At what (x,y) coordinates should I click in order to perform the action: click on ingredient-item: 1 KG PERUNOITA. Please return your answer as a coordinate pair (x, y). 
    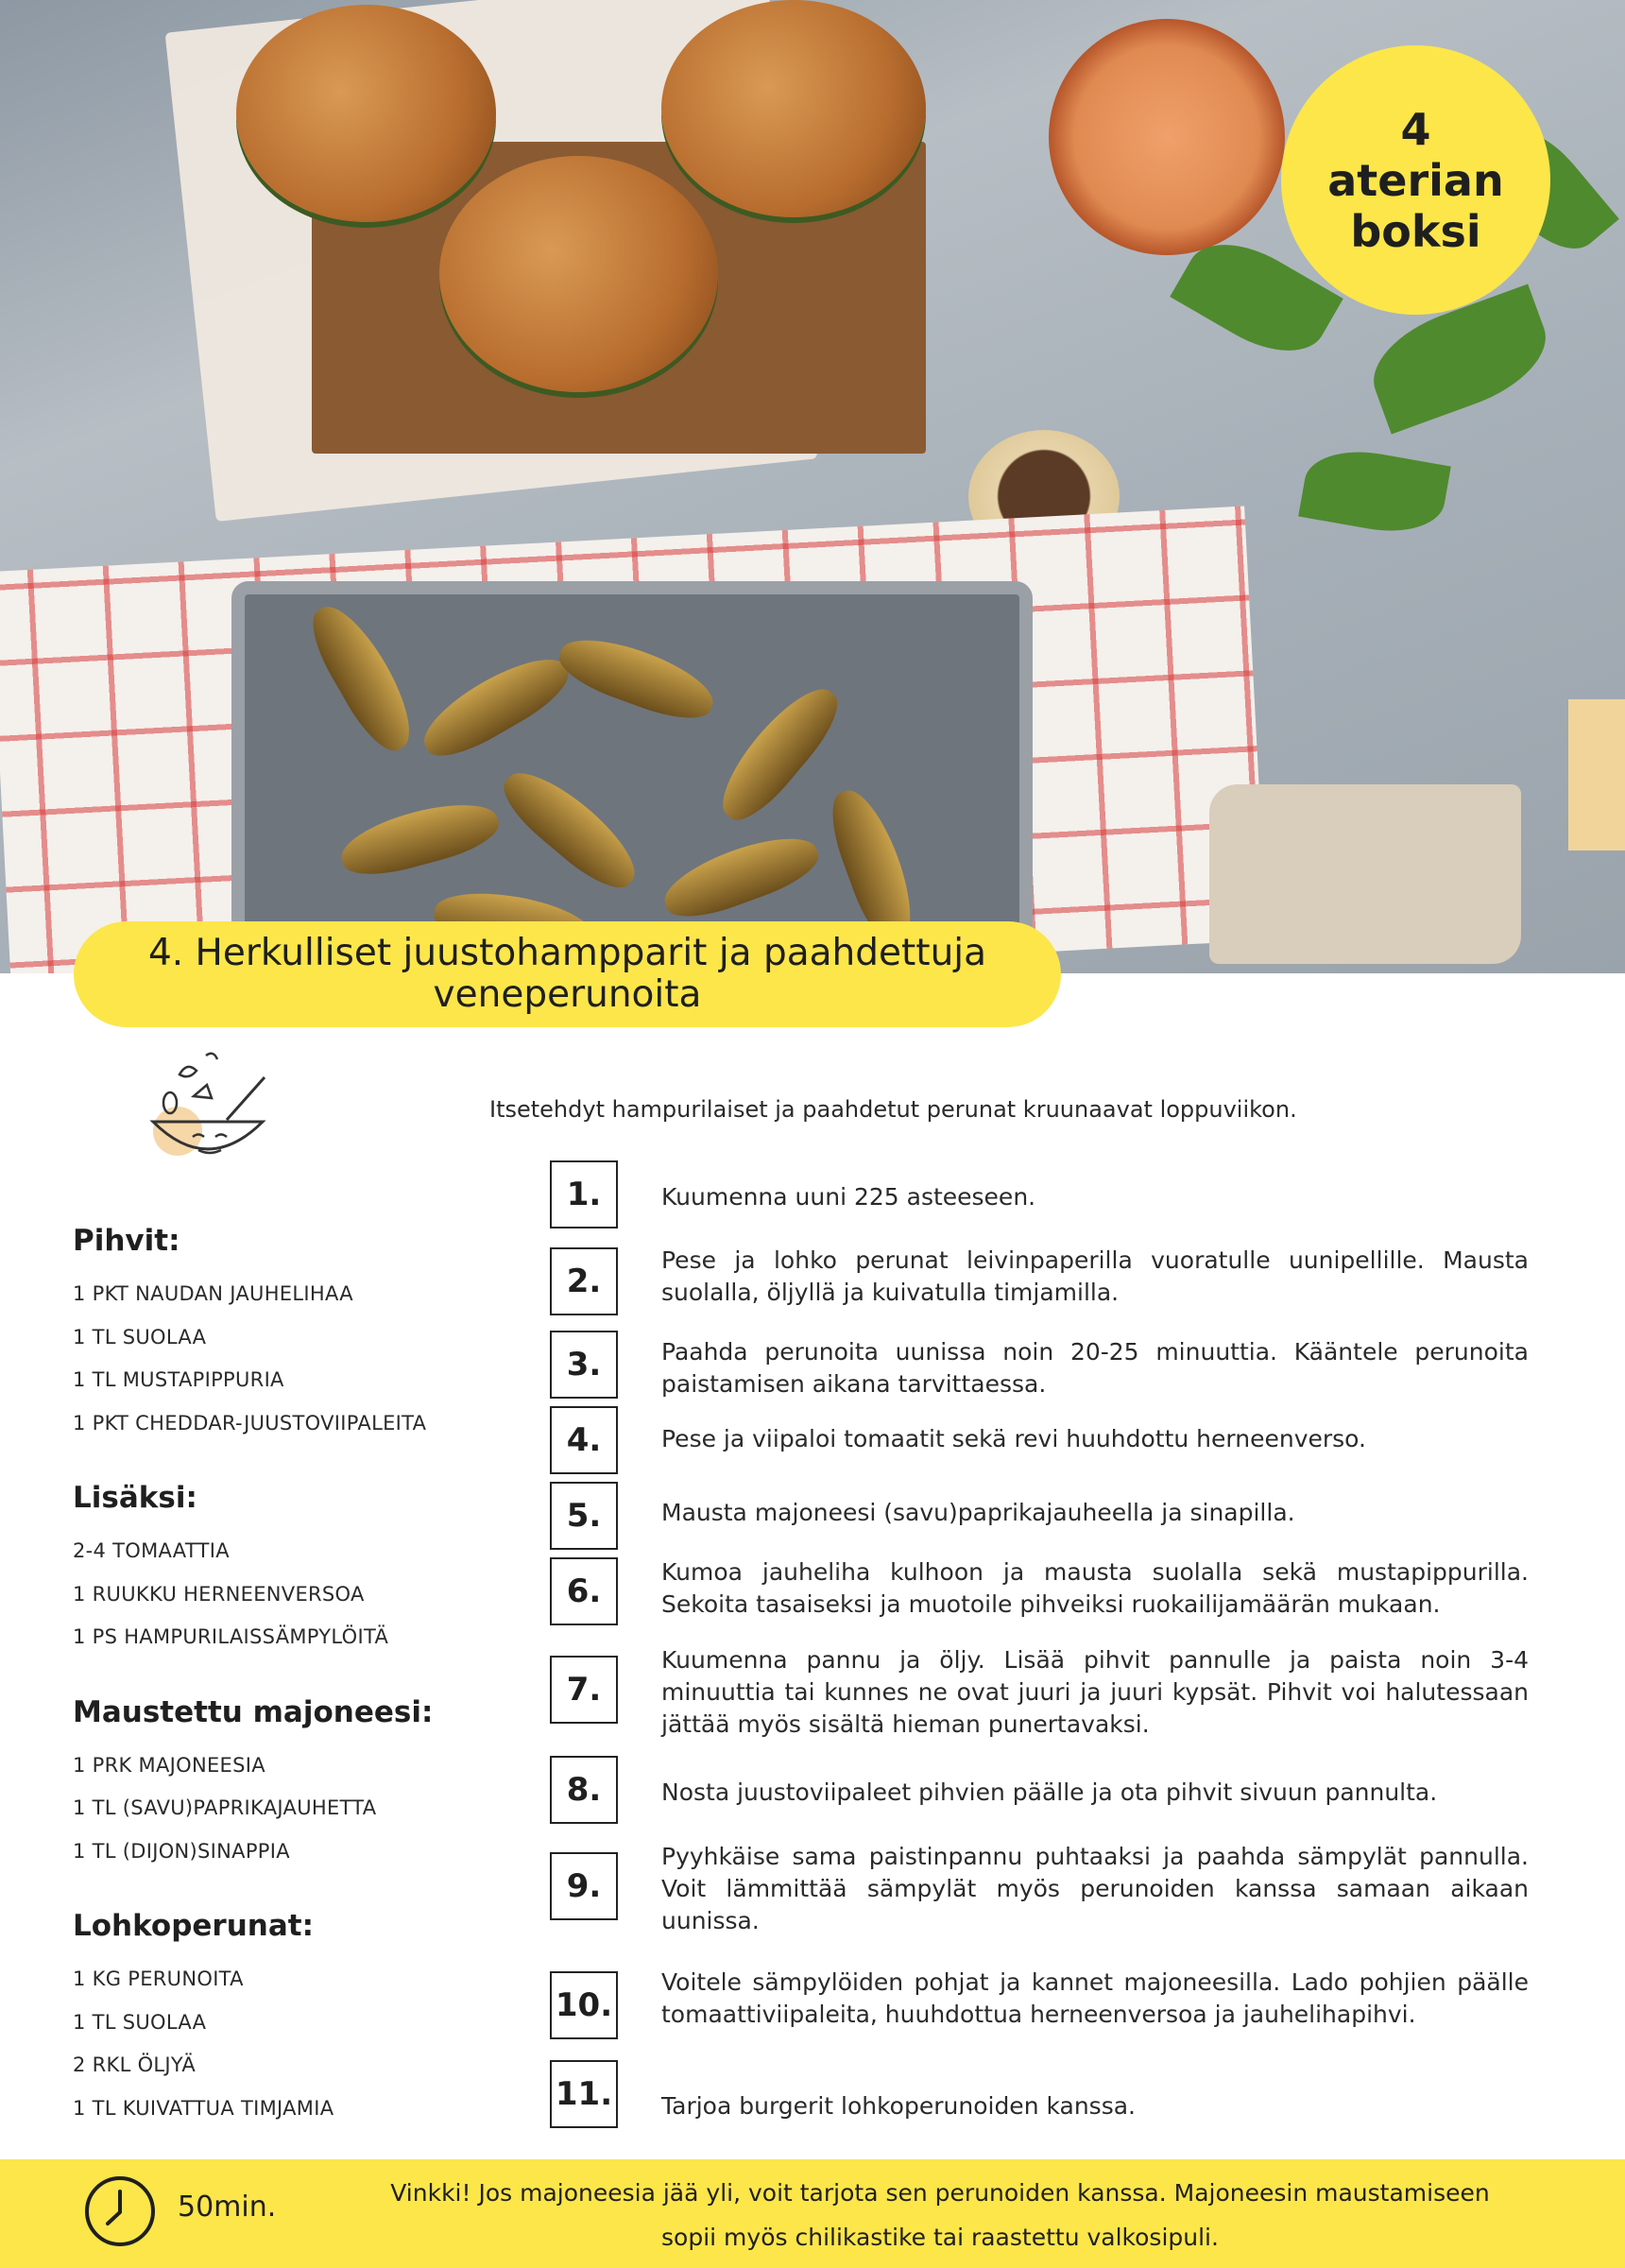
    Looking at the image, I should click on (158, 1978).